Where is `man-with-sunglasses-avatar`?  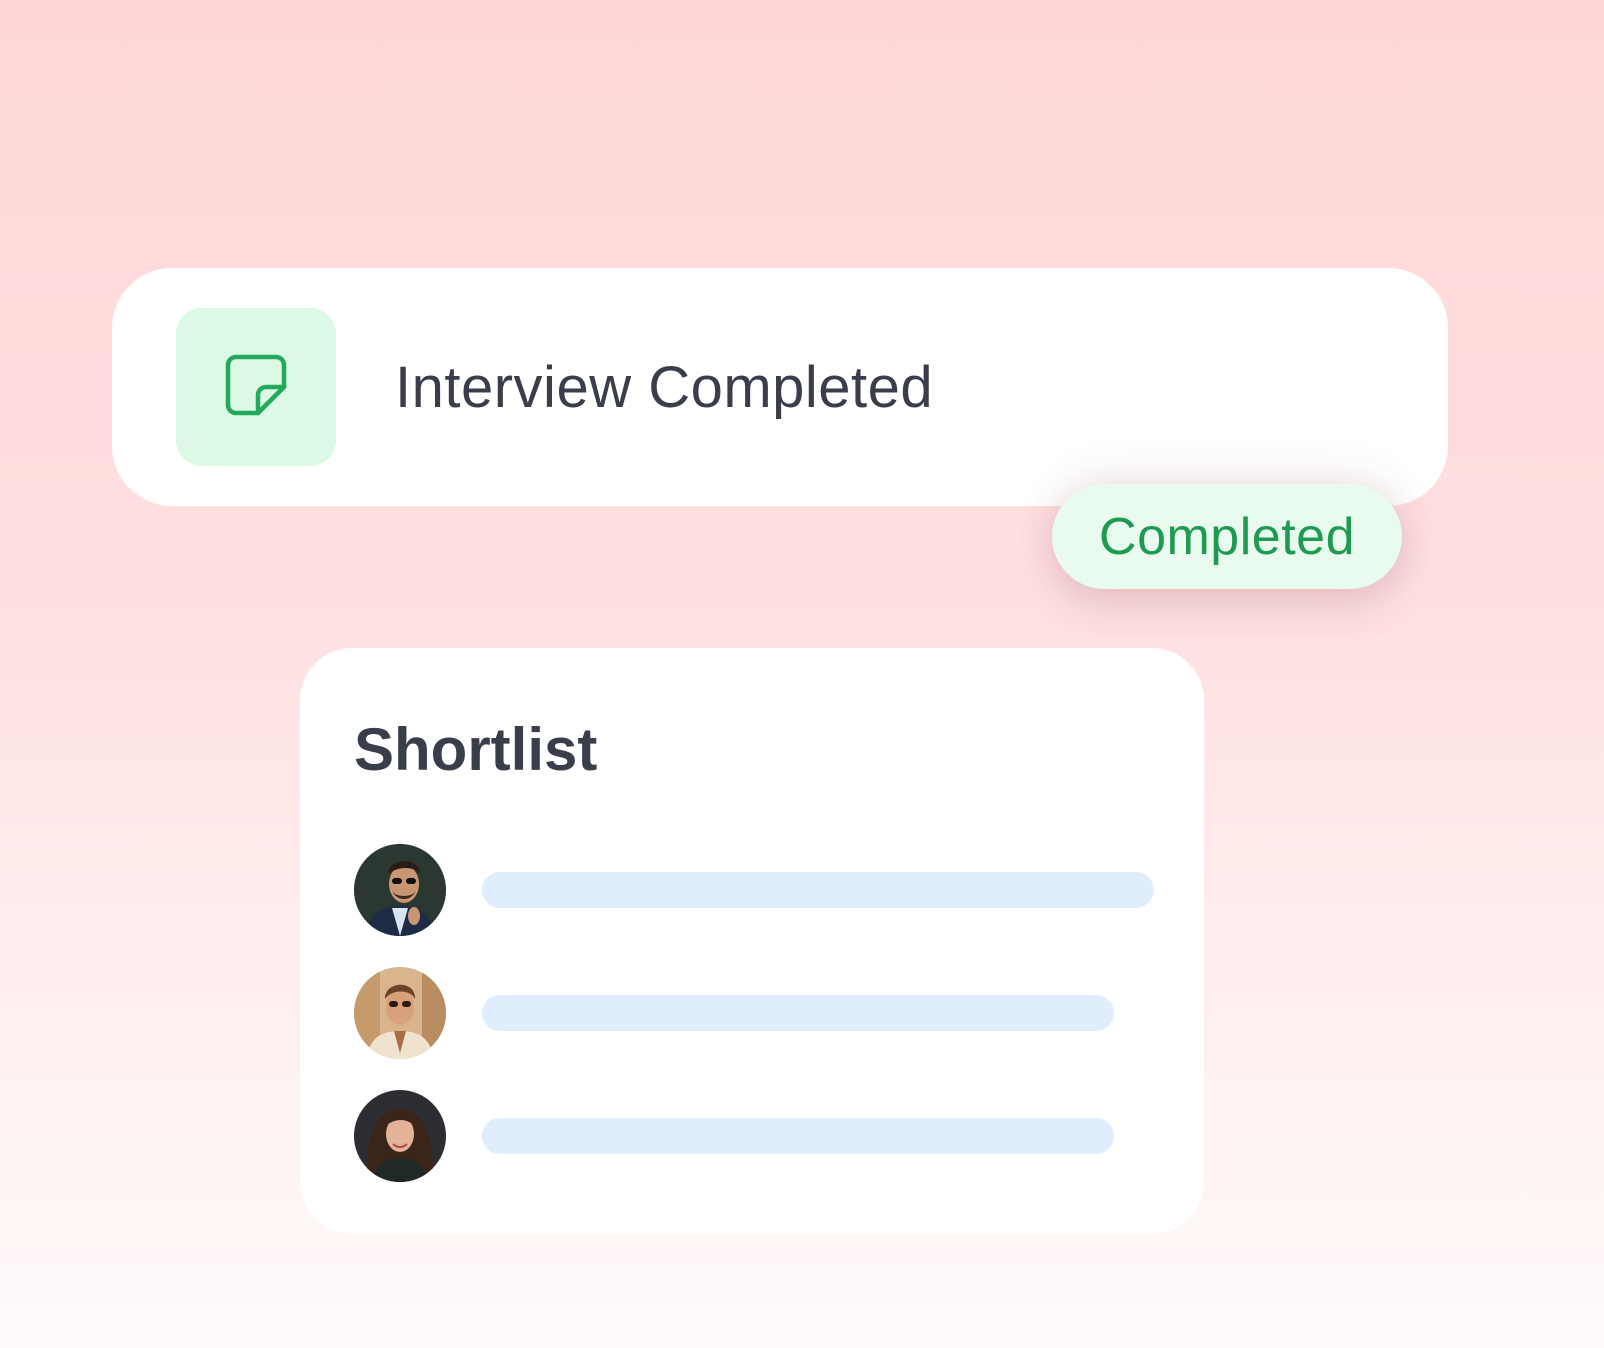
man-with-sunglasses-avatar is located at coordinates (400, 890).